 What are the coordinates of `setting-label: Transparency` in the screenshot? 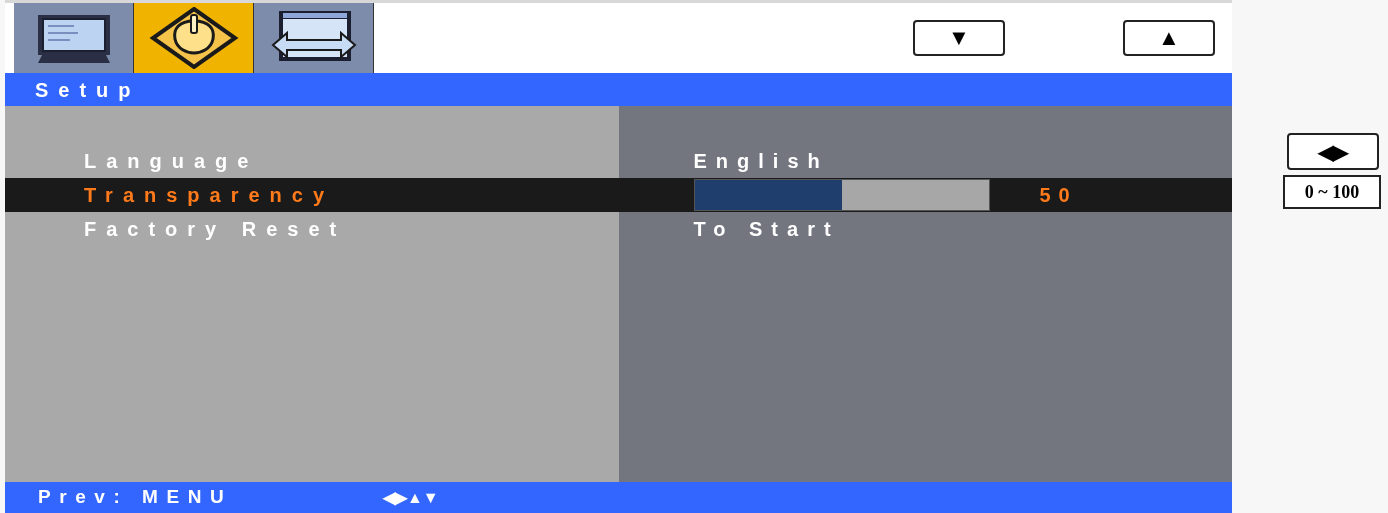 It's located at (209, 195).